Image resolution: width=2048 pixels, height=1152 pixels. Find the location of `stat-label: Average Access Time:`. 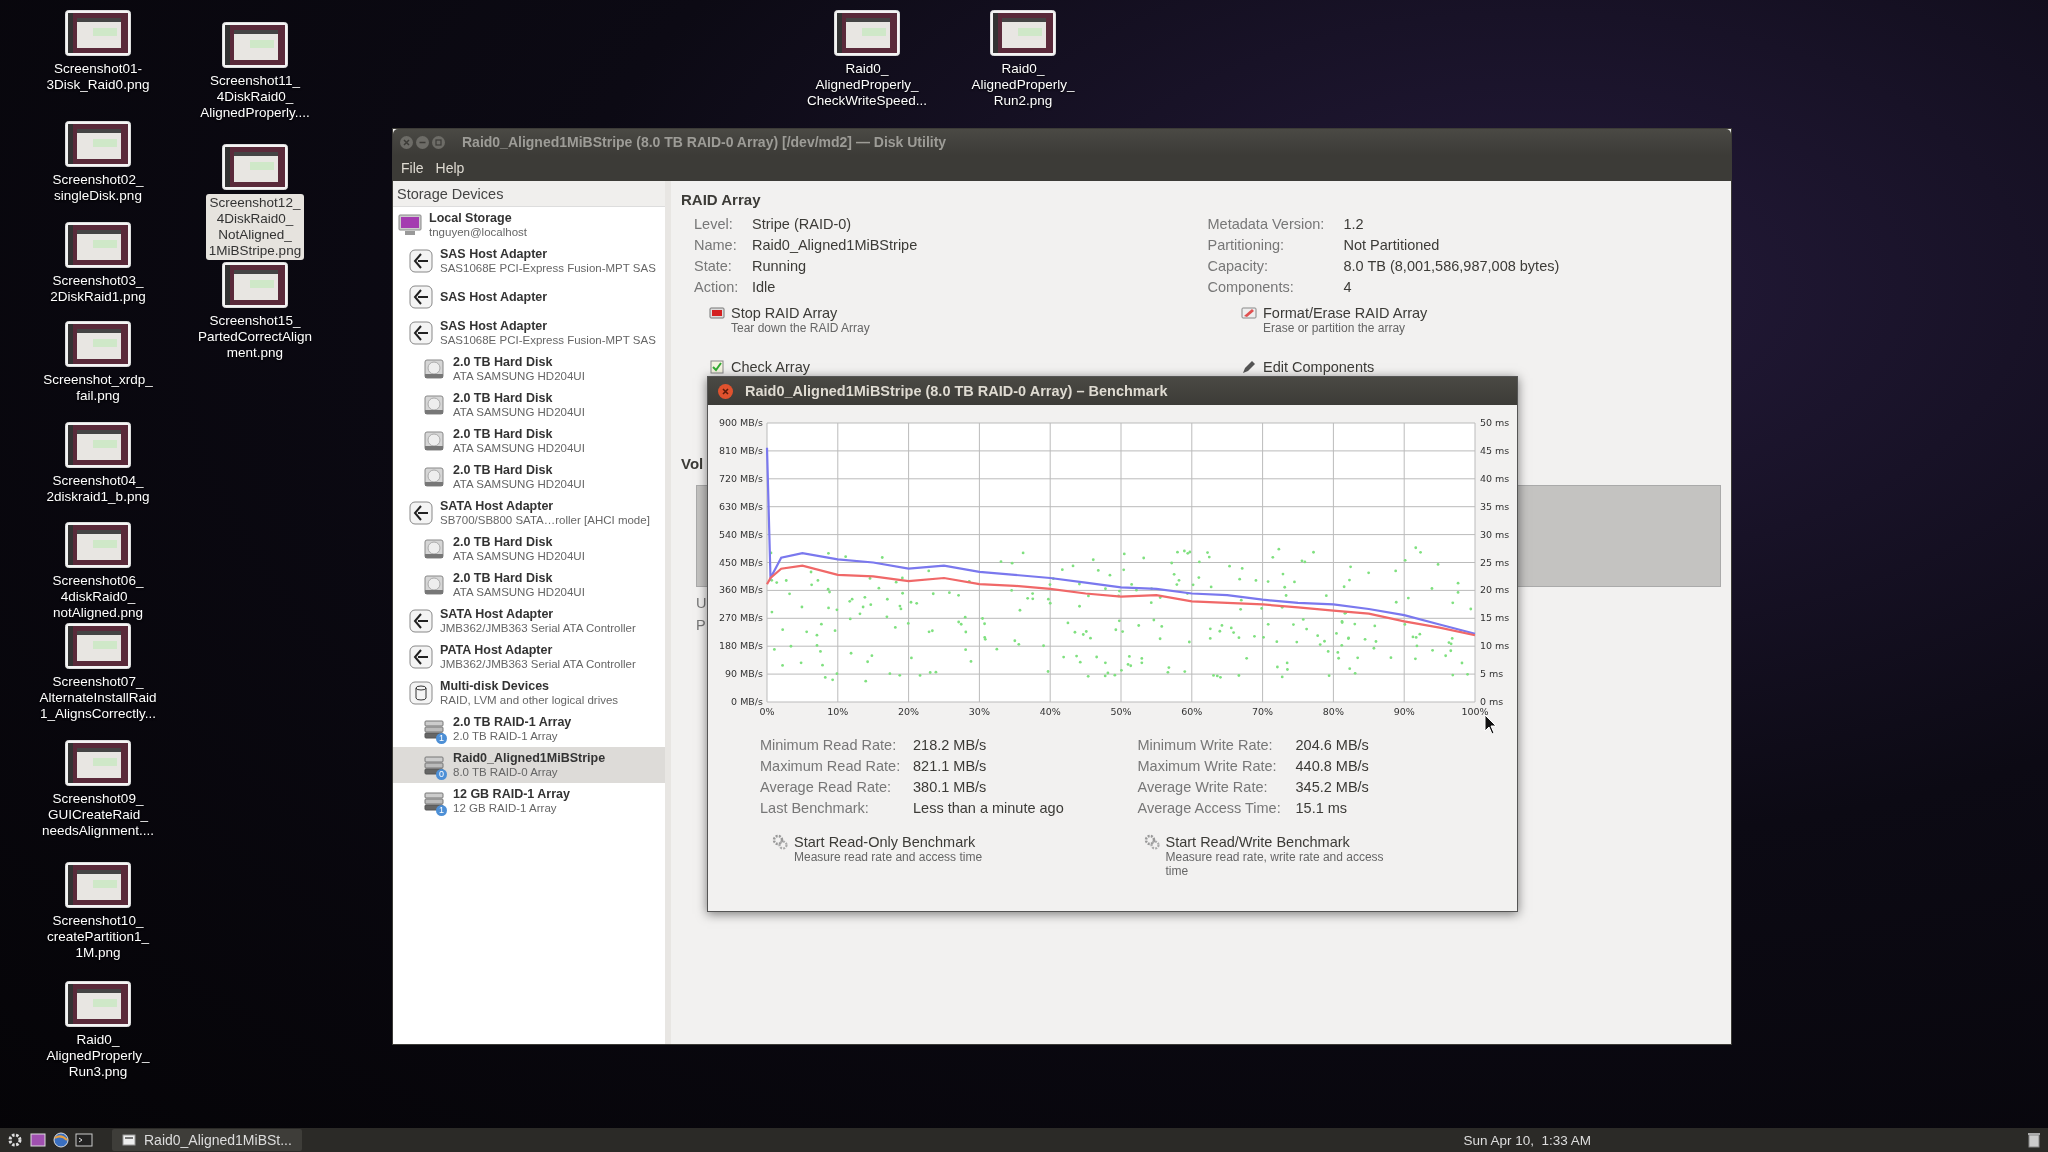

stat-label: Average Access Time: is located at coordinates (1209, 808).